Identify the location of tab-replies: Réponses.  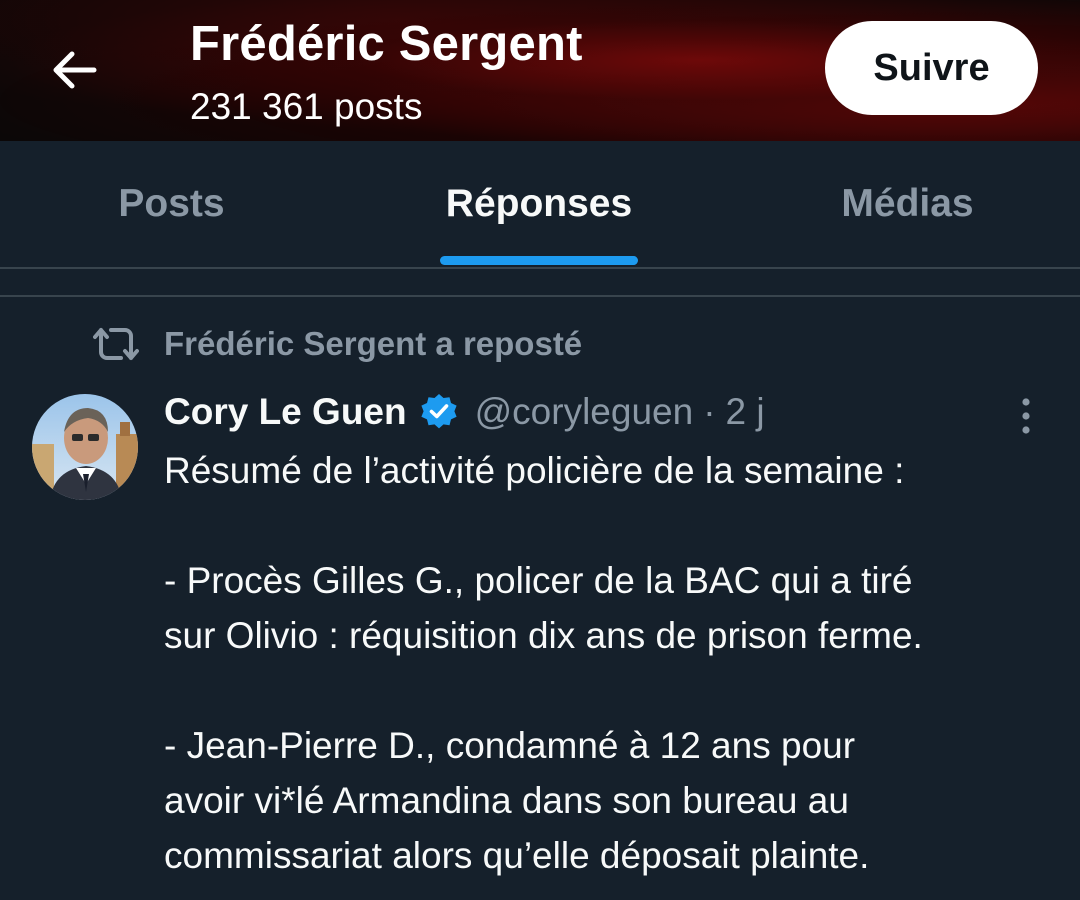
(539, 204).